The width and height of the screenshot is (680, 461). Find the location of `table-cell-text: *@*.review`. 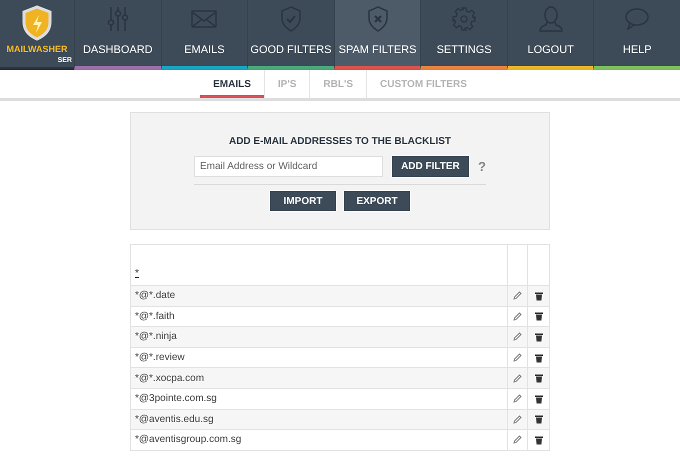

table-cell-text: *@*.review is located at coordinates (160, 358).